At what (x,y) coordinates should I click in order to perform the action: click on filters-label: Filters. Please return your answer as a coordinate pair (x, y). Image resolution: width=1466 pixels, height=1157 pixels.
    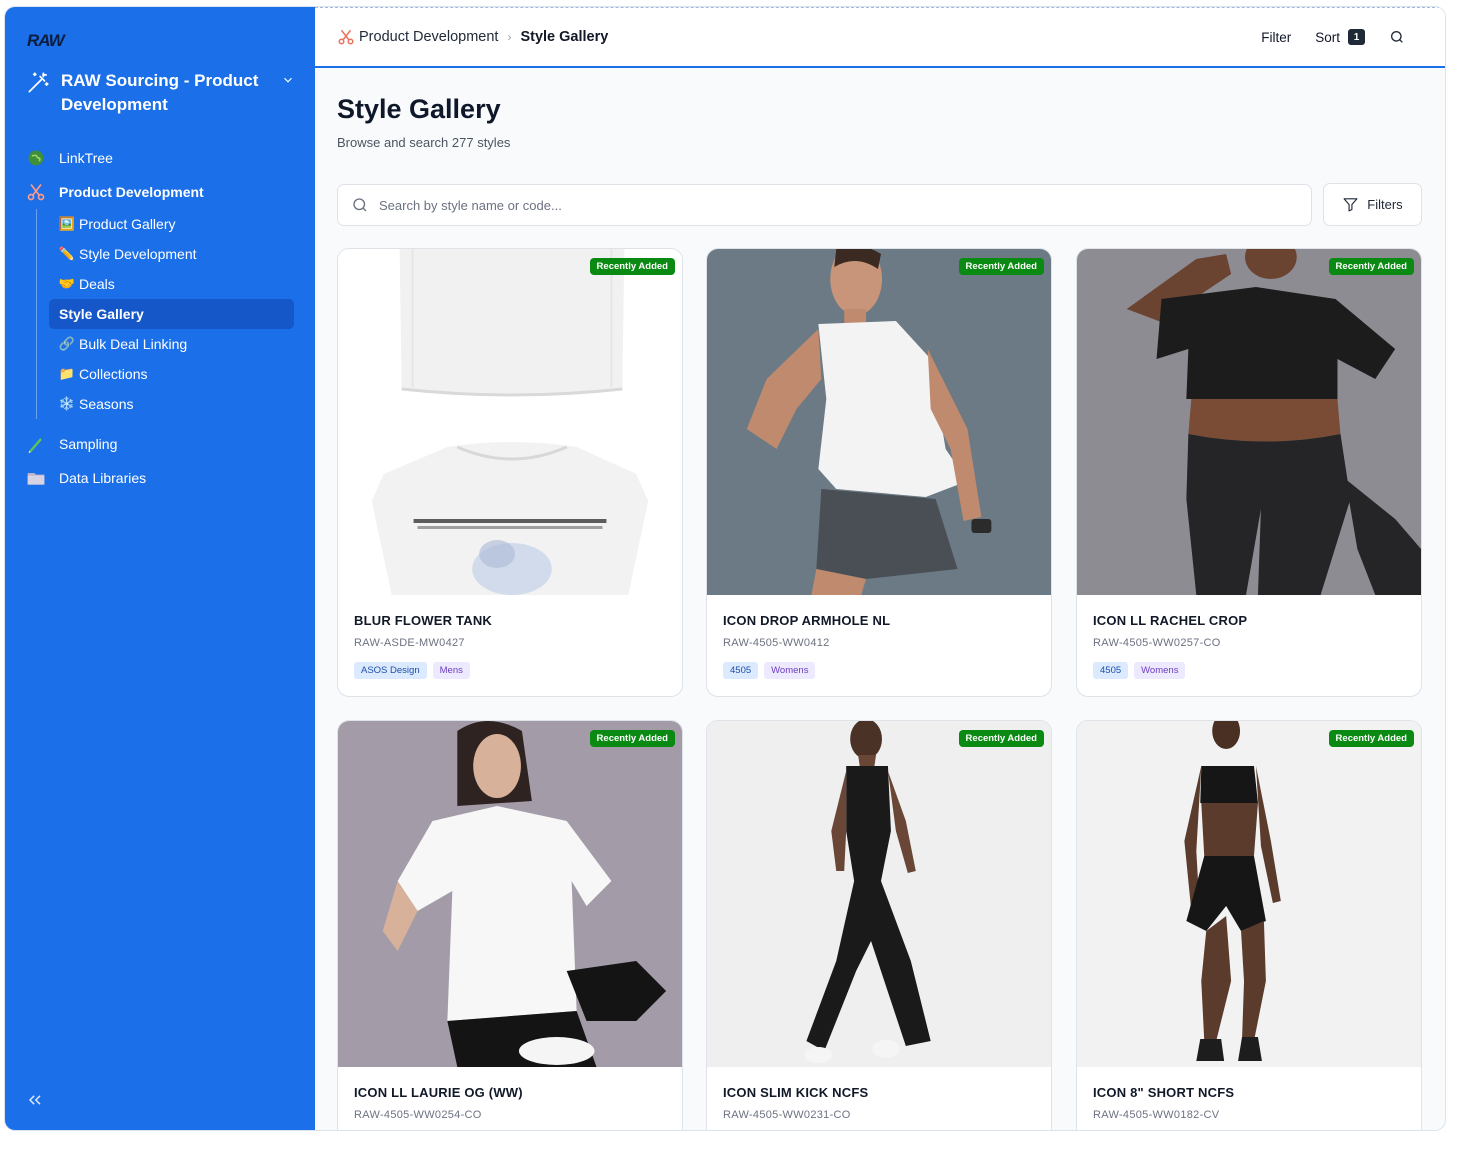
    Looking at the image, I should click on (1385, 204).